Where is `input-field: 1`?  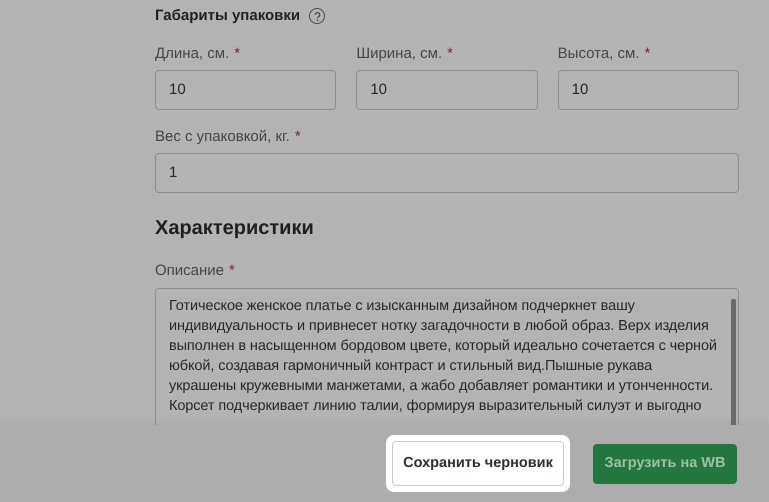
input-field: 1 is located at coordinates (447, 173).